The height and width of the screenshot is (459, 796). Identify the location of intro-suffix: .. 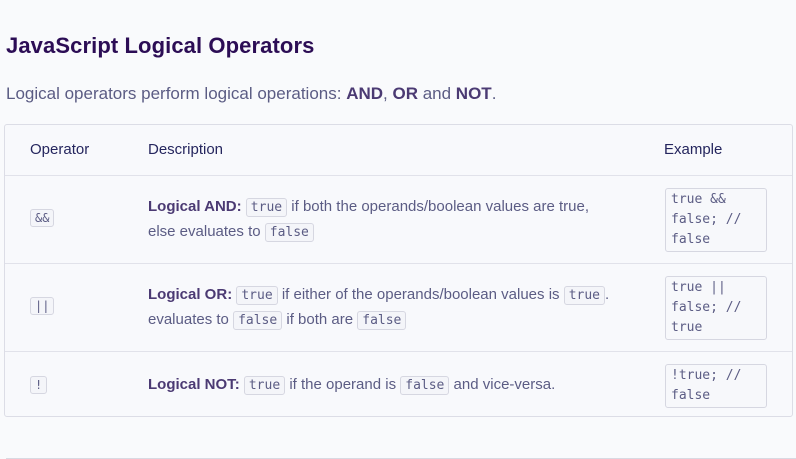
(494, 93).